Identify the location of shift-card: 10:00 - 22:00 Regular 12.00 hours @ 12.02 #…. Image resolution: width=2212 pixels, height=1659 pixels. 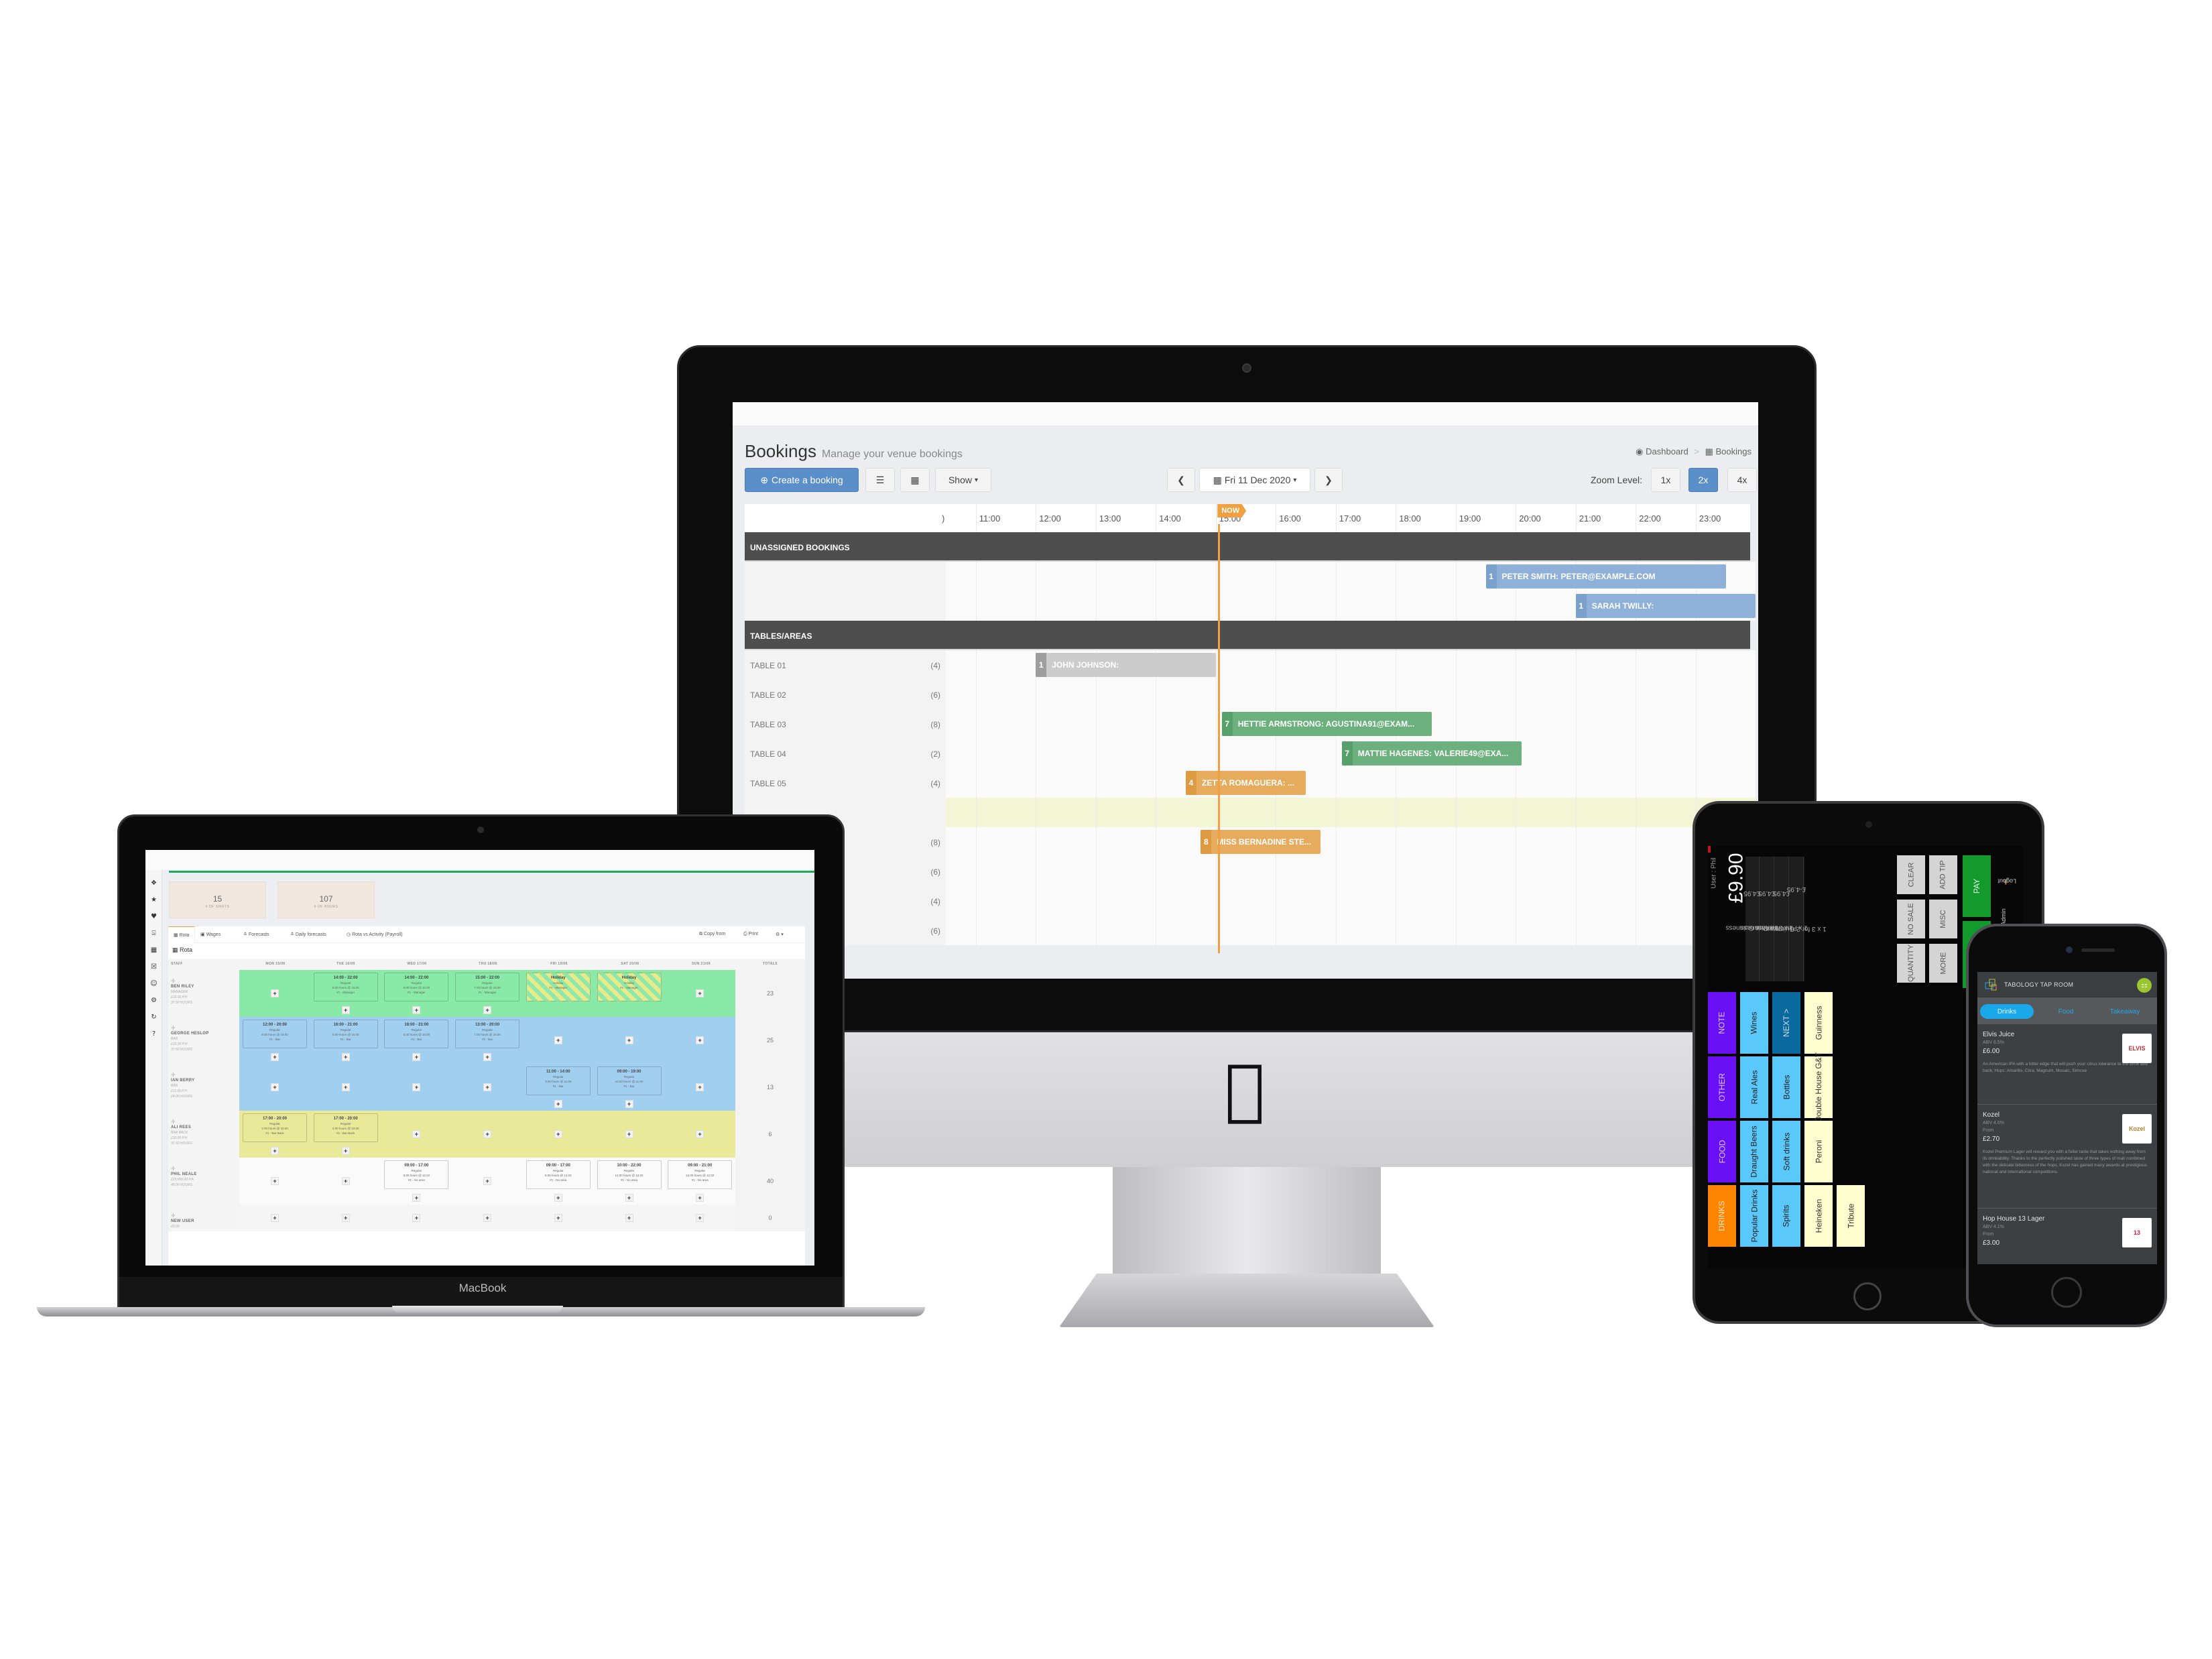
(629, 1174).